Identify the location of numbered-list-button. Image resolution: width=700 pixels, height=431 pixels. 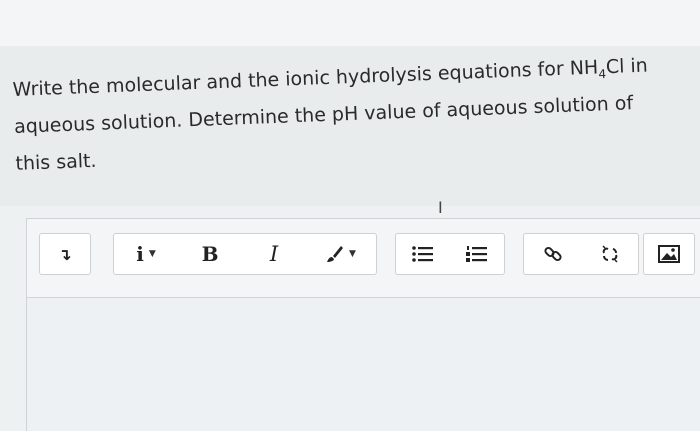
(477, 254).